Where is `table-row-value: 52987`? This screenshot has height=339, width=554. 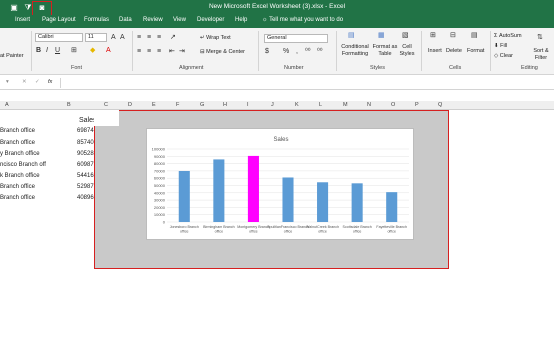 table-row-value: 52987 is located at coordinates (85, 187).